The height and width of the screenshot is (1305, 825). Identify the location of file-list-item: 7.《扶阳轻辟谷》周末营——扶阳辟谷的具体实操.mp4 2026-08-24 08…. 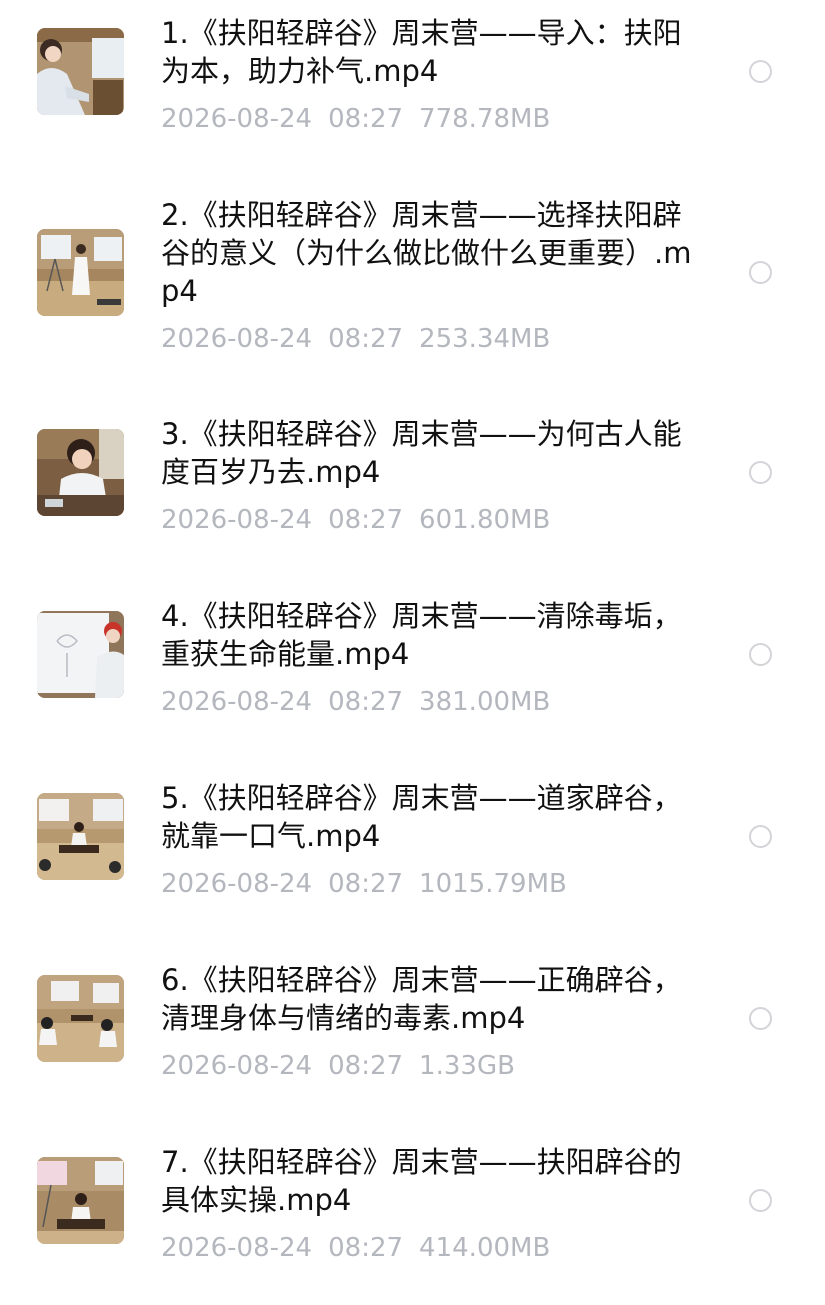
(412, 1217).